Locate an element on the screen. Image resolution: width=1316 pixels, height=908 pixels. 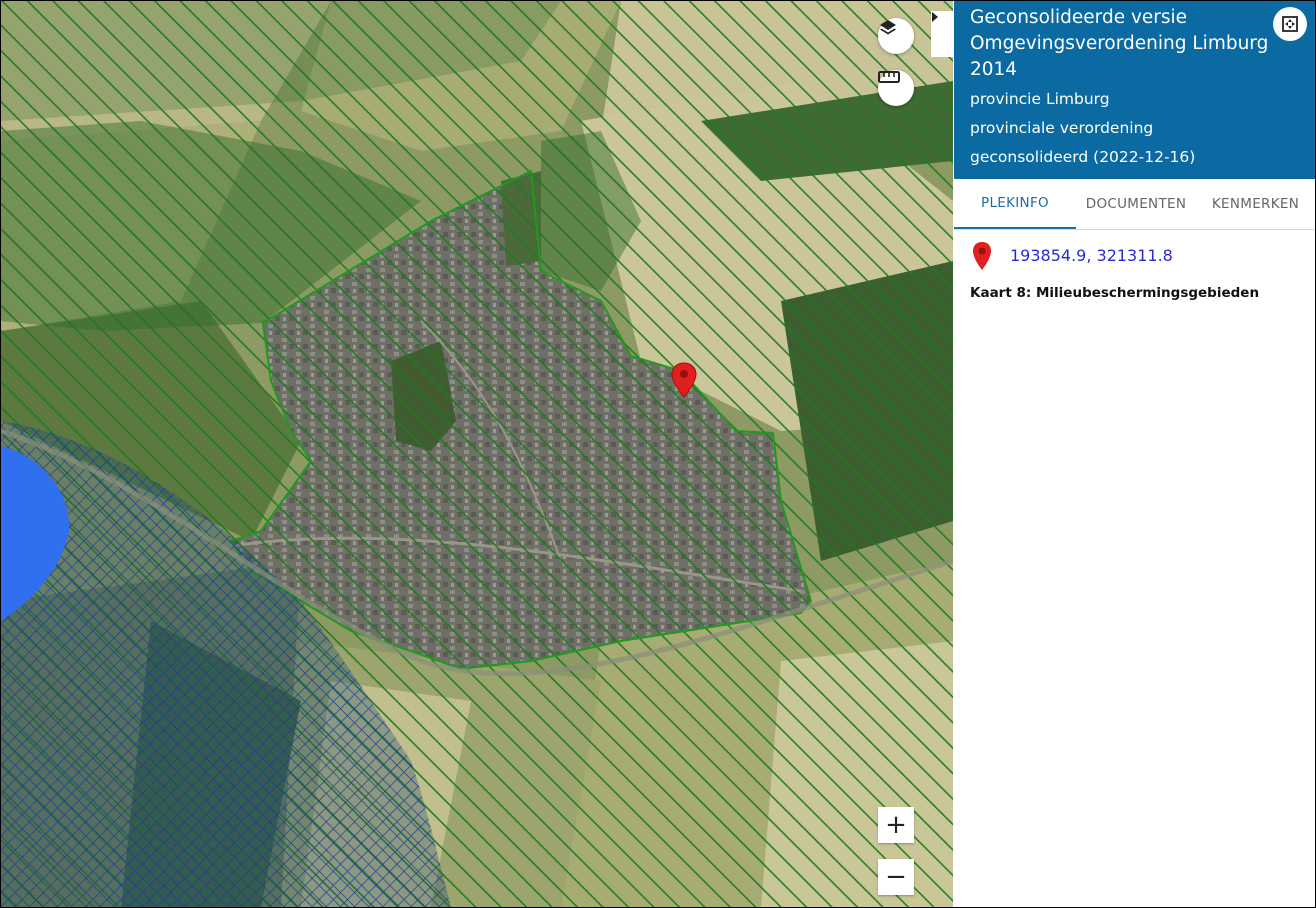
plan-status: geconsolideerd (2022-12-16) is located at coordinates (1083, 157).